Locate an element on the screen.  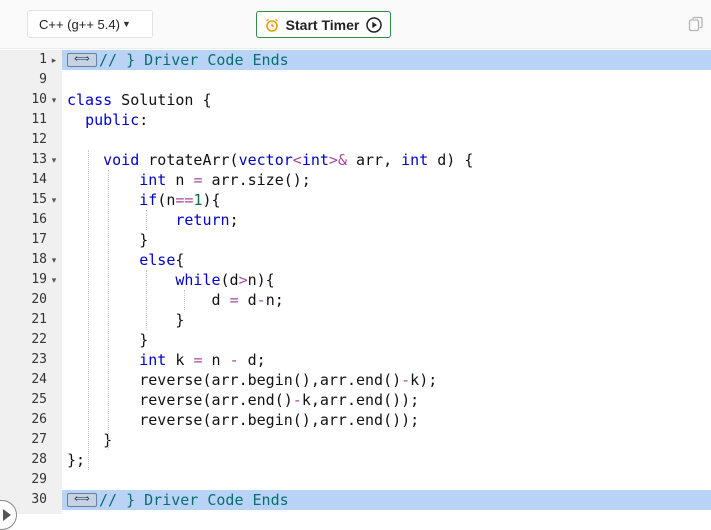
line-number: 18 is located at coordinates (39, 259).